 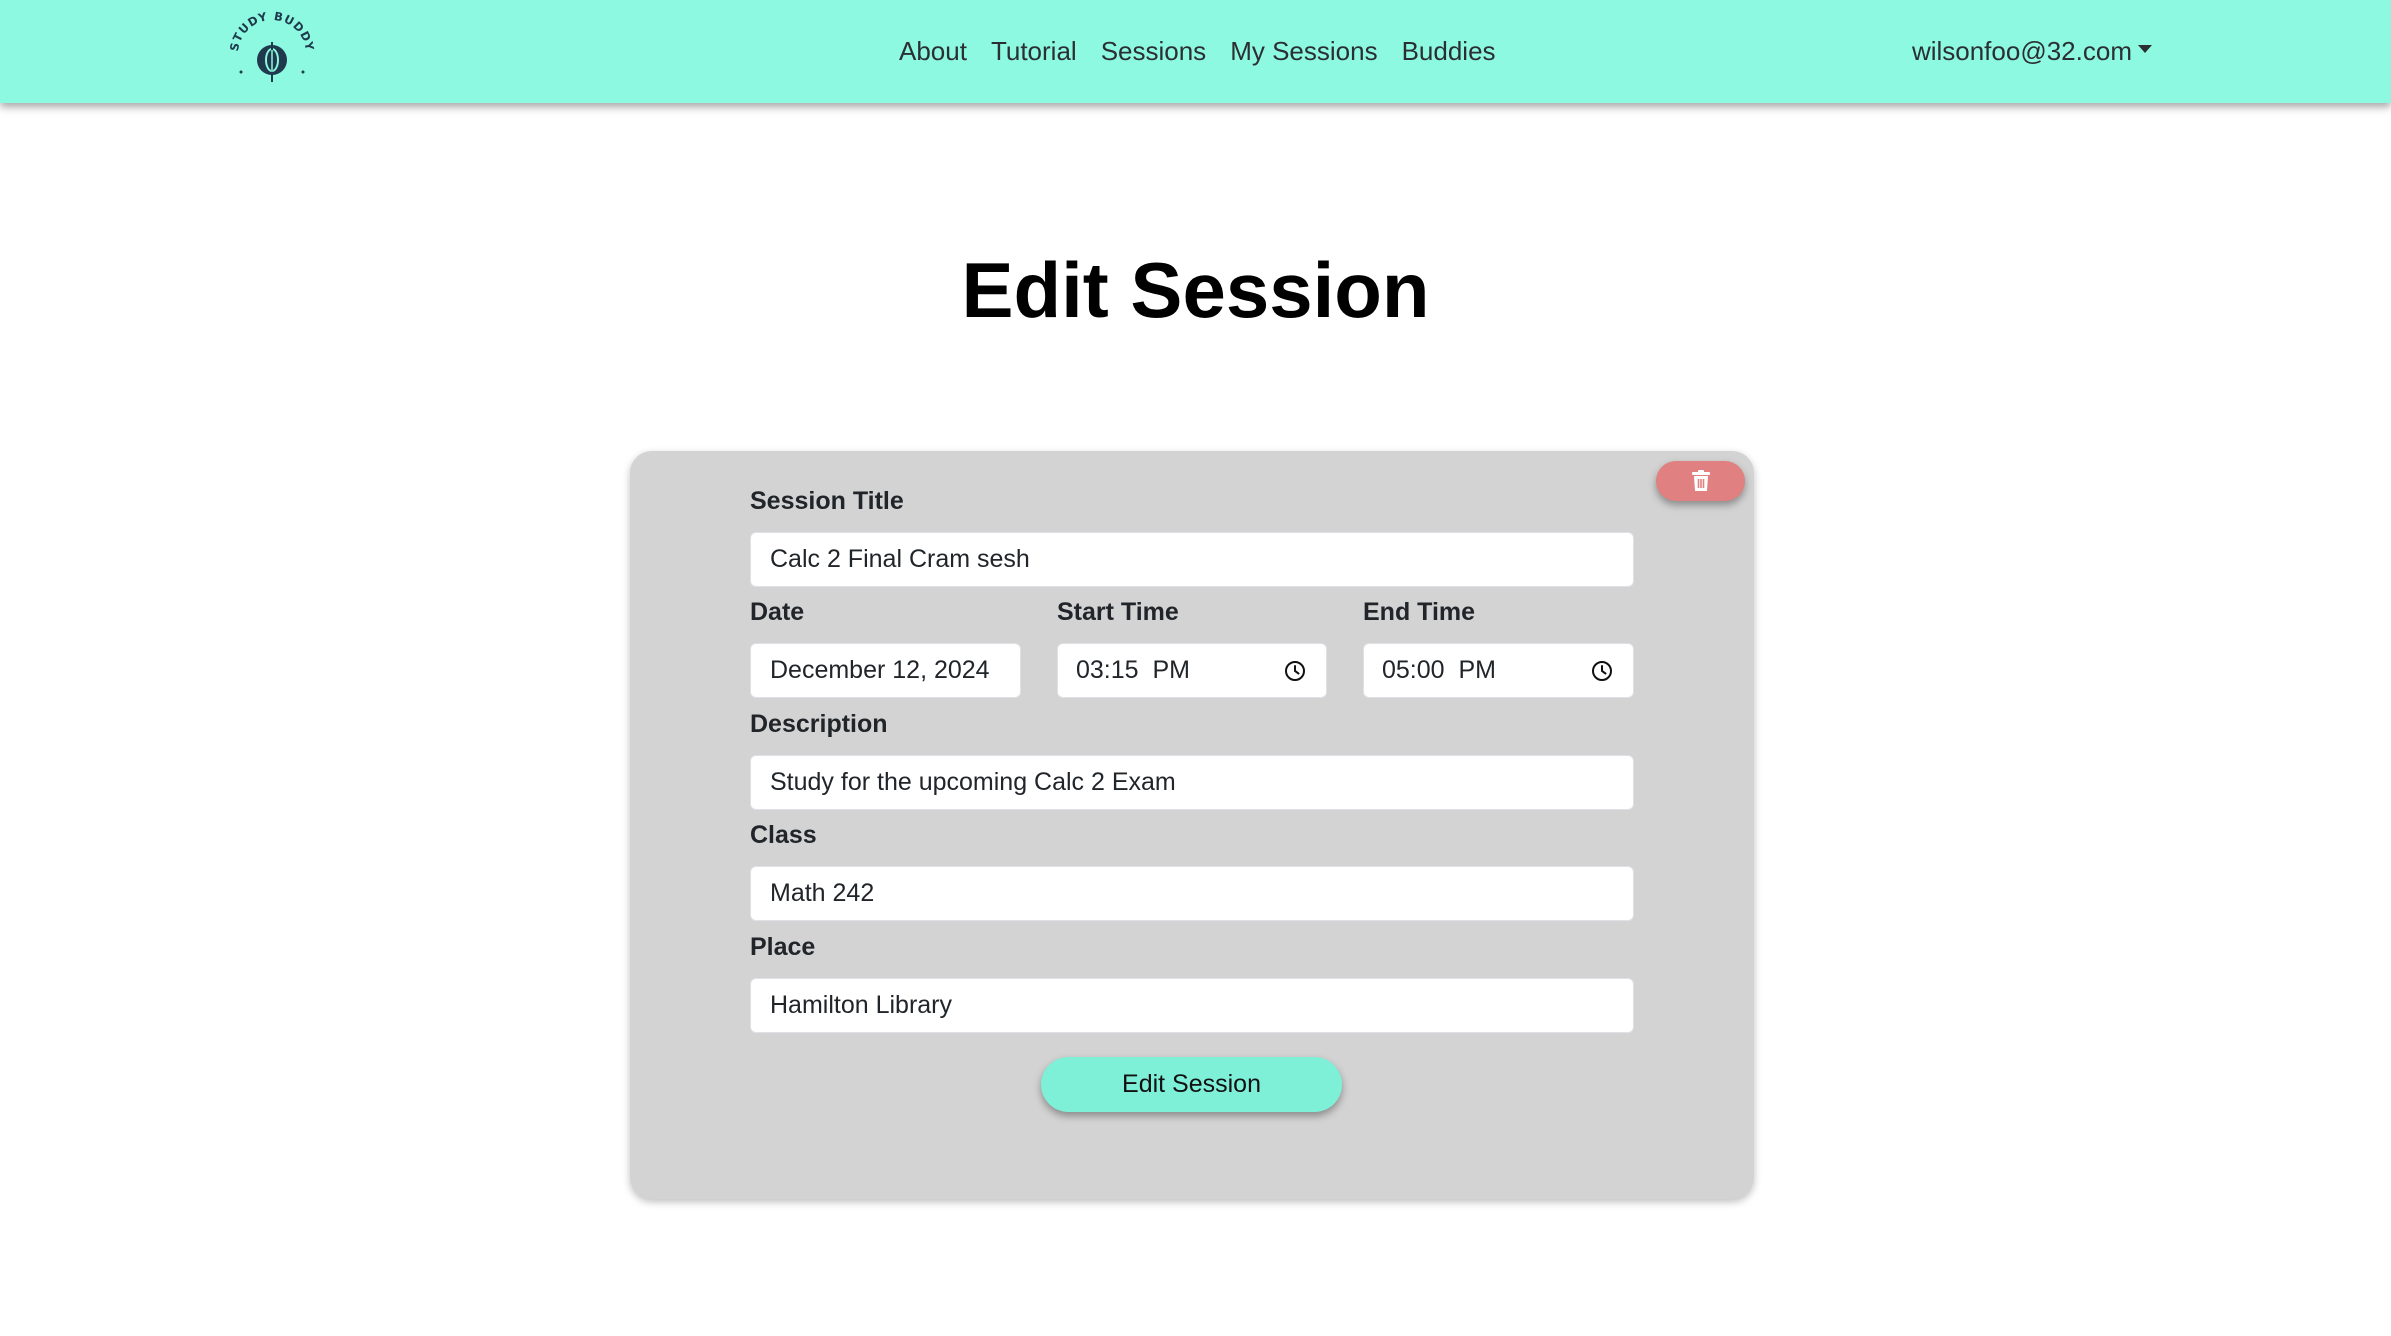 What do you see at coordinates (973, 782) in the screenshot?
I see `description-value: Study for the upcoming Calc 2 Exam` at bounding box center [973, 782].